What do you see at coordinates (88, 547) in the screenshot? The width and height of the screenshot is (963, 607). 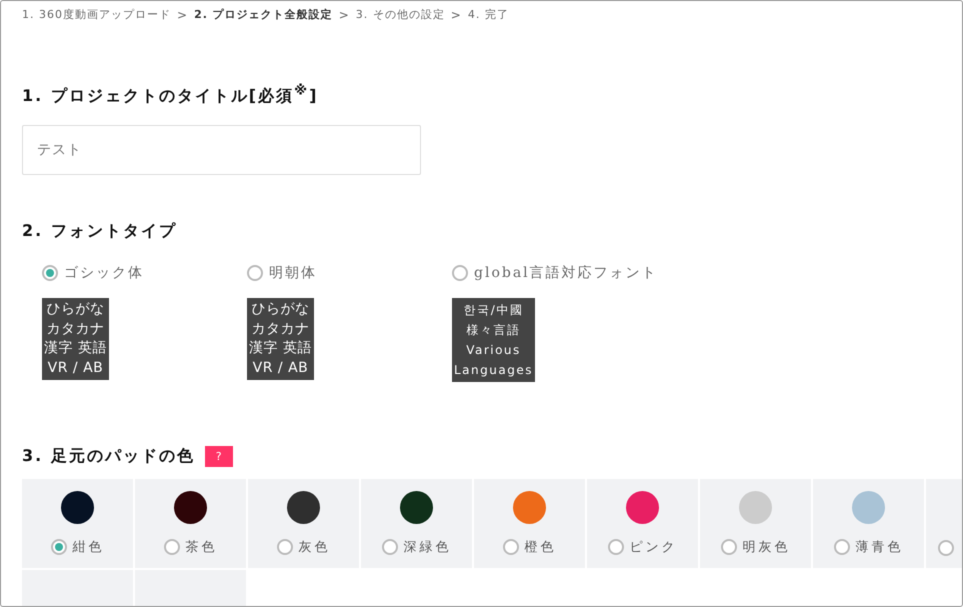 I see `color-option-label: 紺色` at bounding box center [88, 547].